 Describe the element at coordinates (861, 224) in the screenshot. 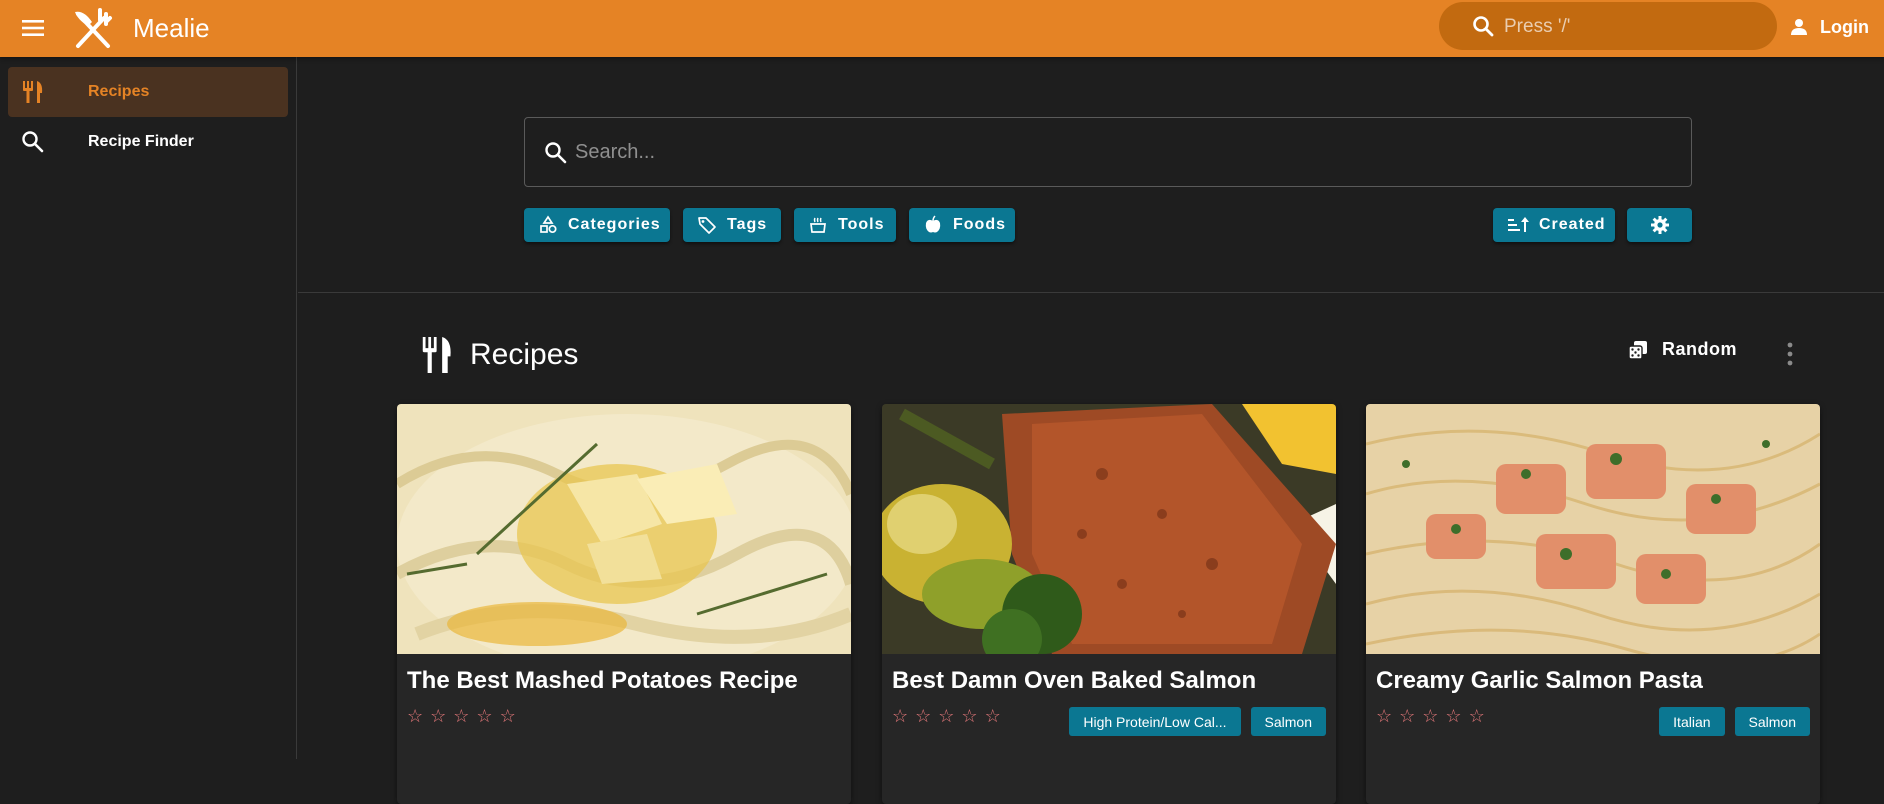

I see `tools-label: Tools` at that location.